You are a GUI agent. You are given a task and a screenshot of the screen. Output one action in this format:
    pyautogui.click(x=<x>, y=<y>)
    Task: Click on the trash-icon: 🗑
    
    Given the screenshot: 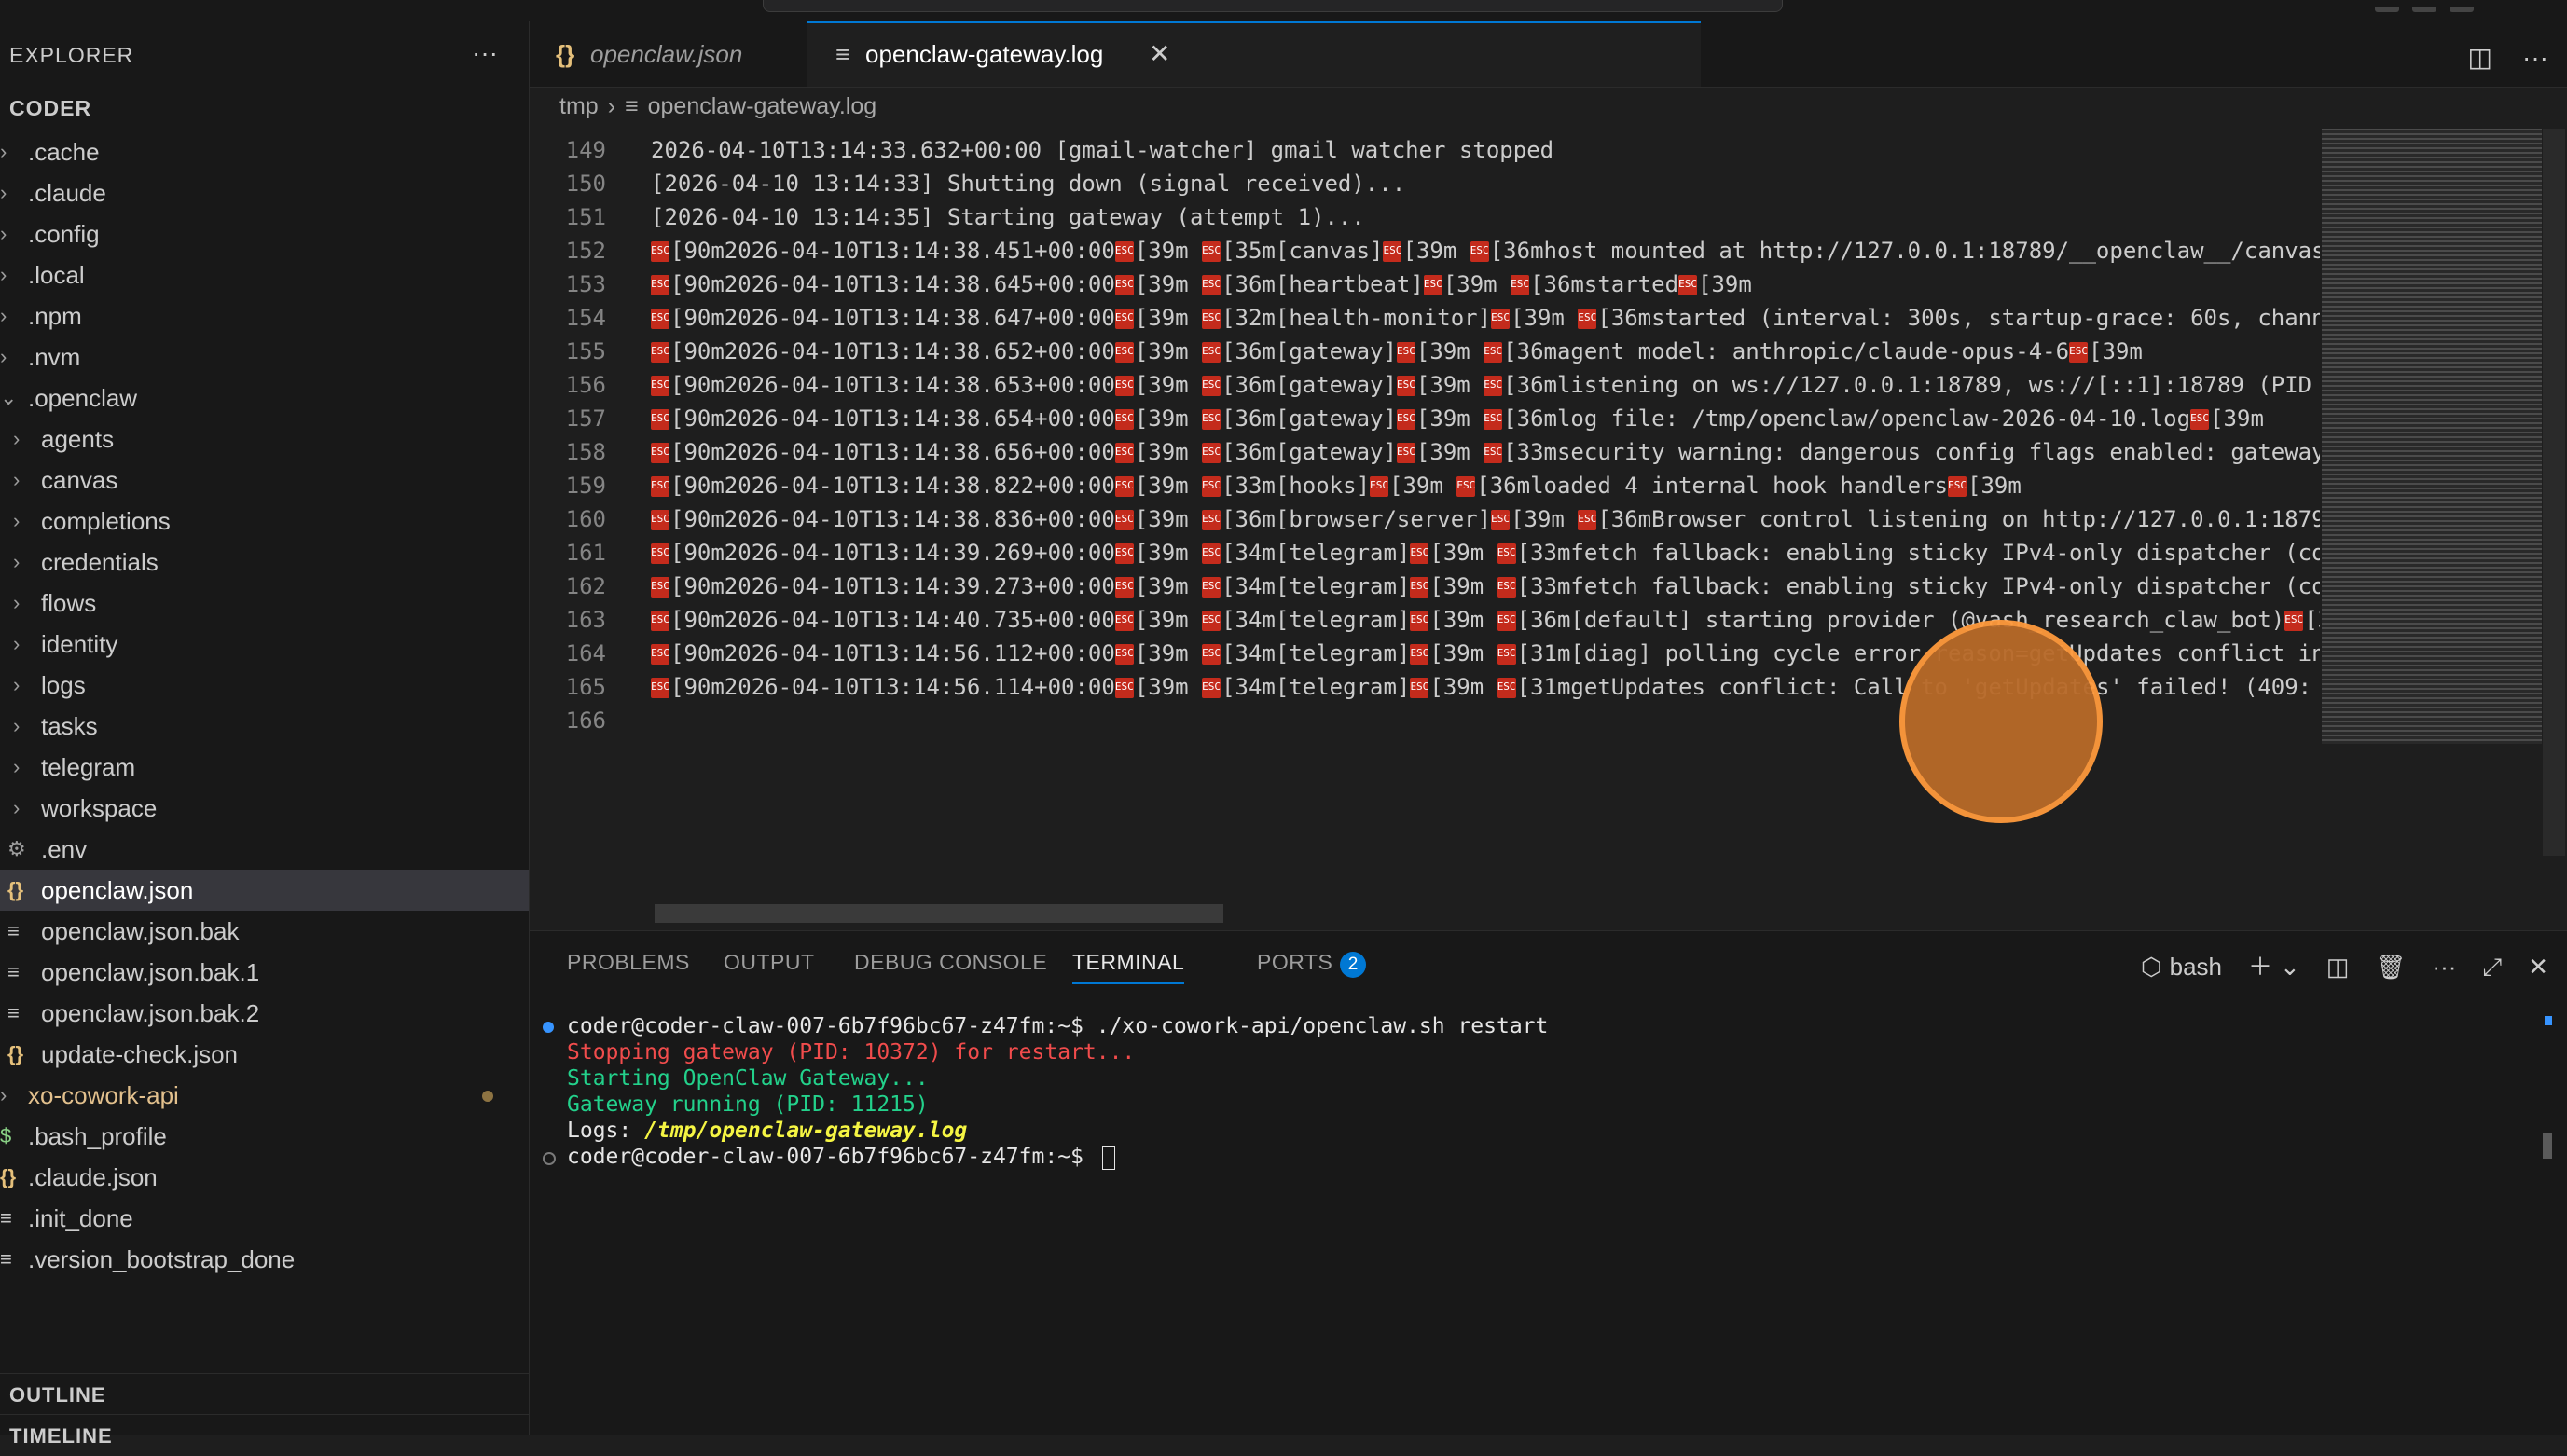 What is the action you would take?
    pyautogui.click(x=2390, y=967)
    